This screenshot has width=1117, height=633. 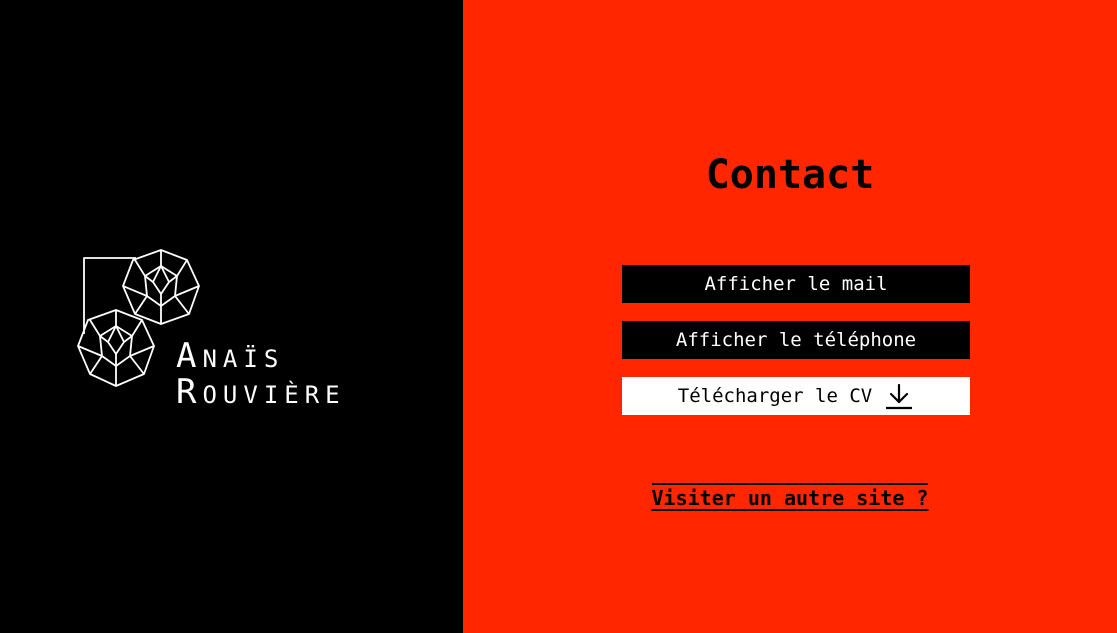 I want to click on visit-other-site-label: Visiter un autre site ?, so click(x=790, y=496).